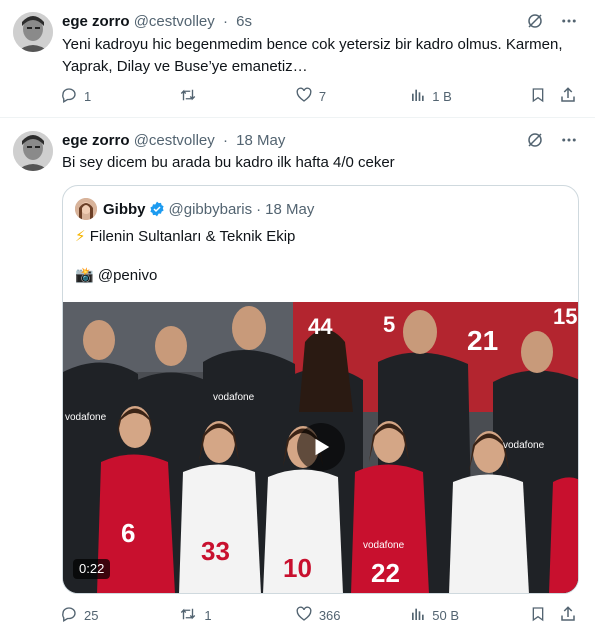 Image resolution: width=595 pixels, height=633 pixels. I want to click on views-count: 1 B, so click(442, 96).